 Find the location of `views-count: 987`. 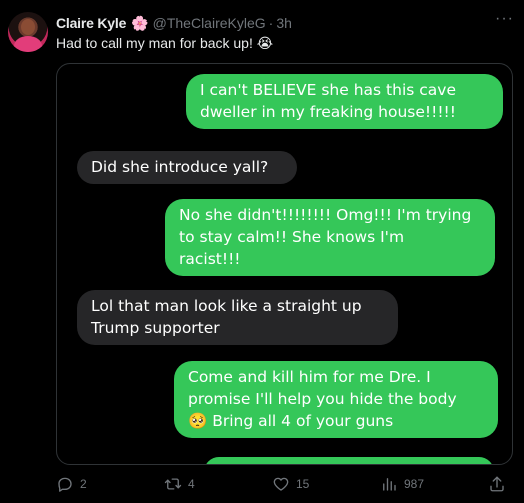

views-count: 987 is located at coordinates (414, 484).